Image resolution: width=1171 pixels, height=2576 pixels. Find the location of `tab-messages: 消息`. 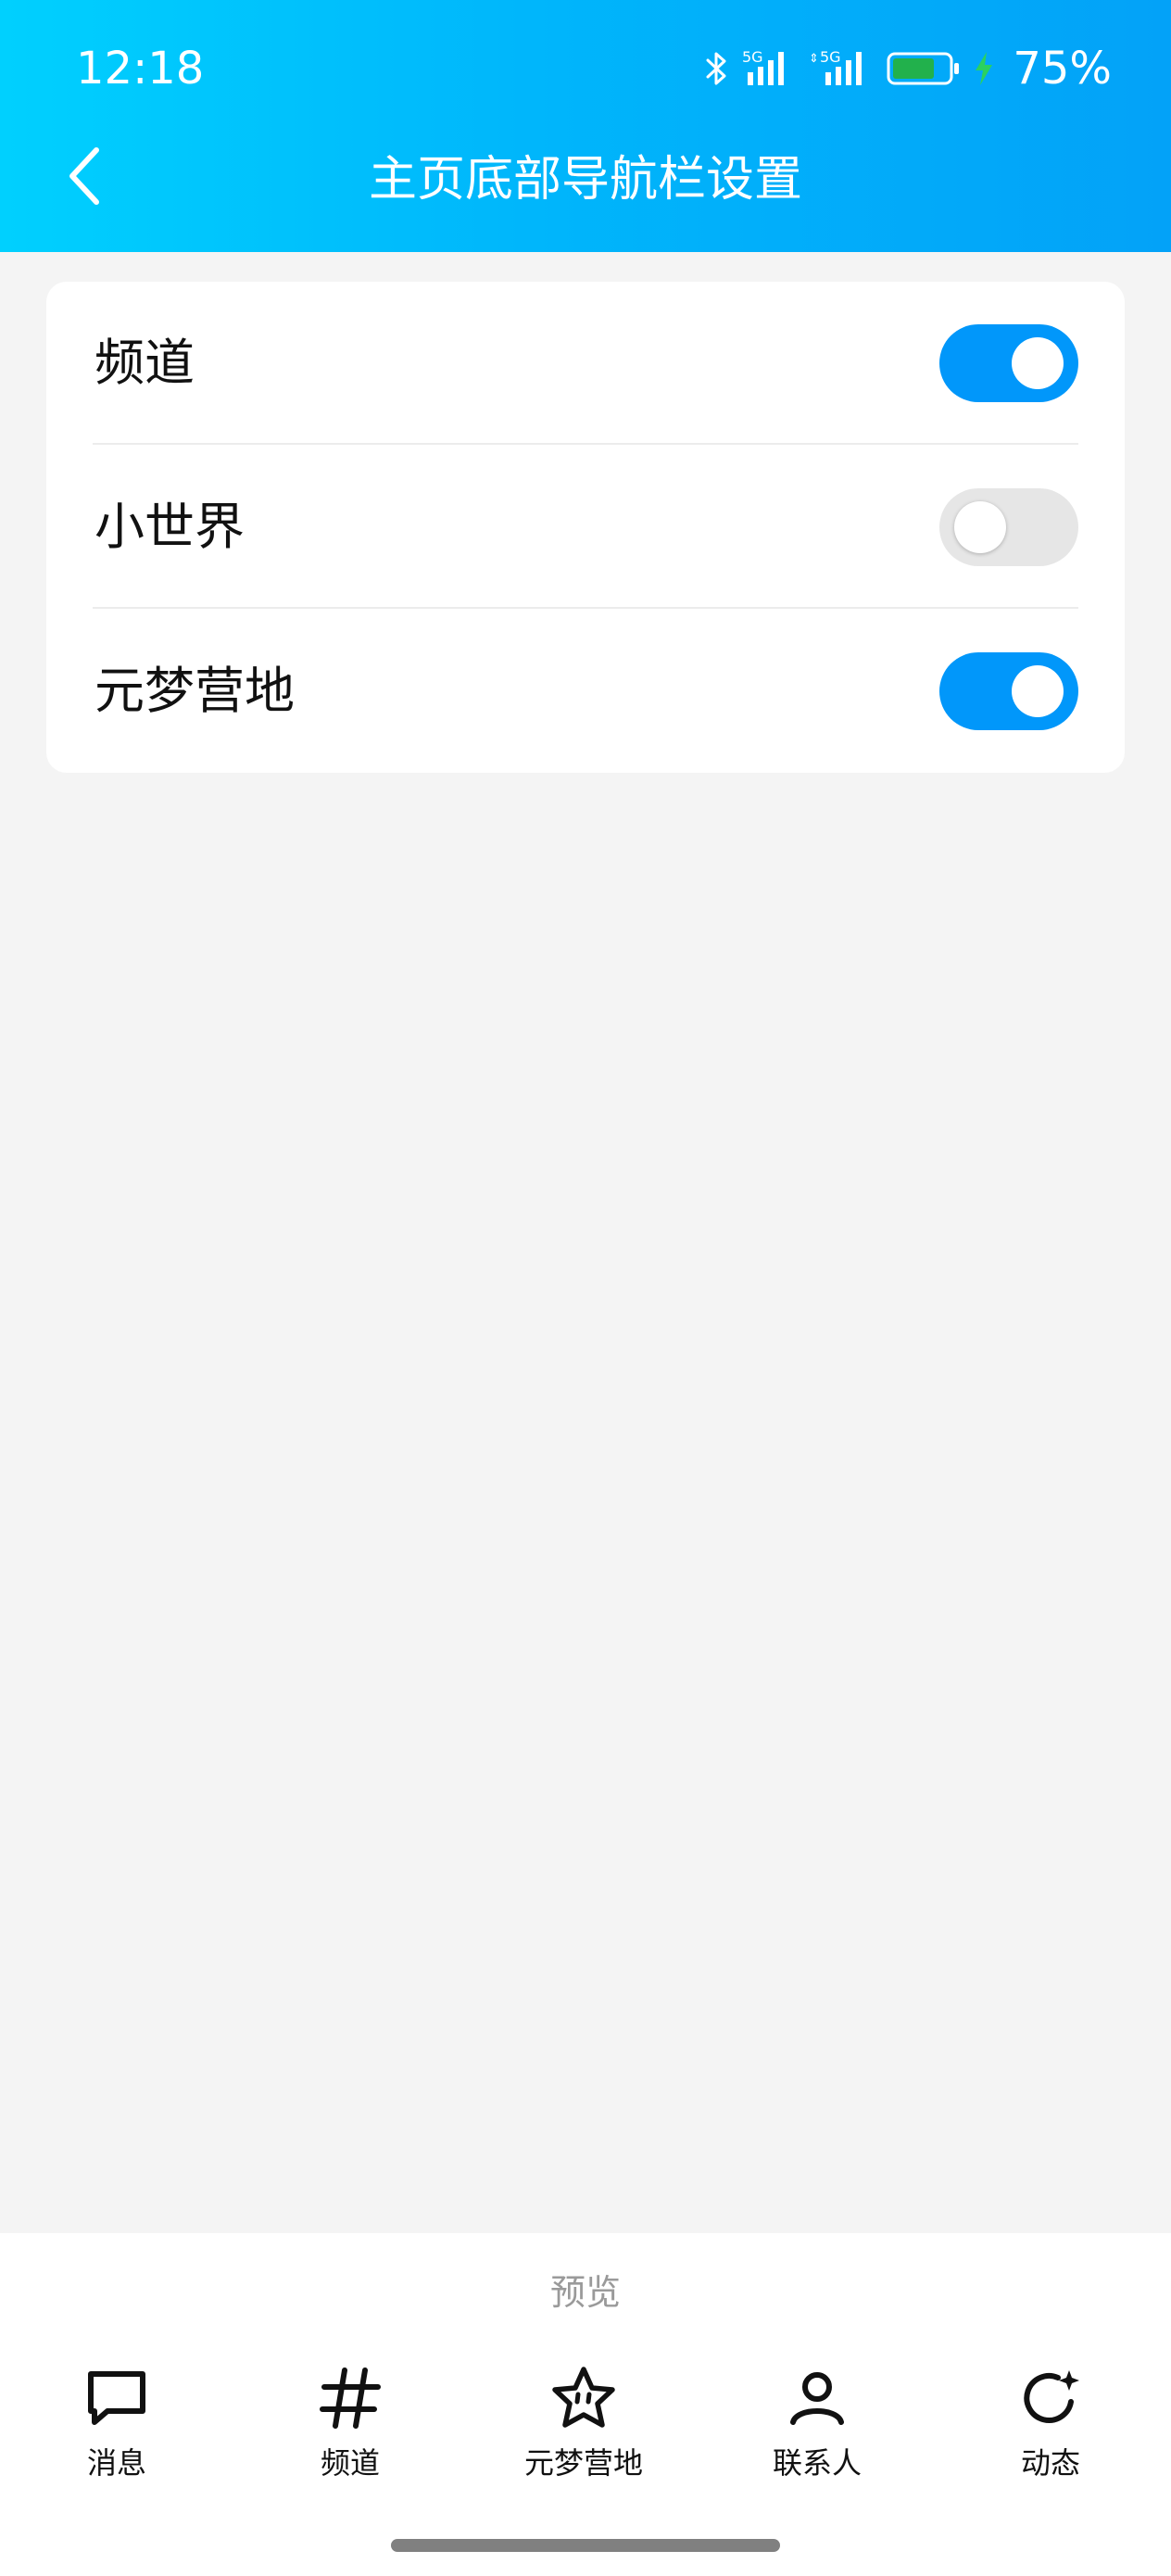

tab-messages: 消息 is located at coordinates (117, 2429).